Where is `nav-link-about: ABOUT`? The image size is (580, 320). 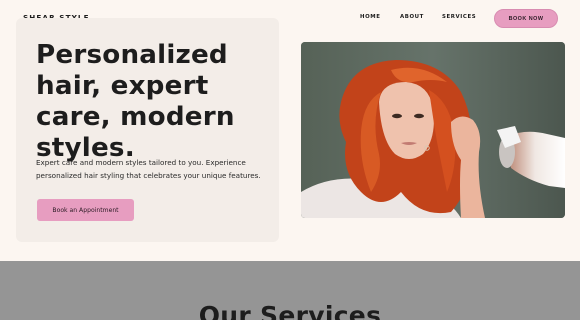
nav-link-about: ABOUT is located at coordinates (412, 17).